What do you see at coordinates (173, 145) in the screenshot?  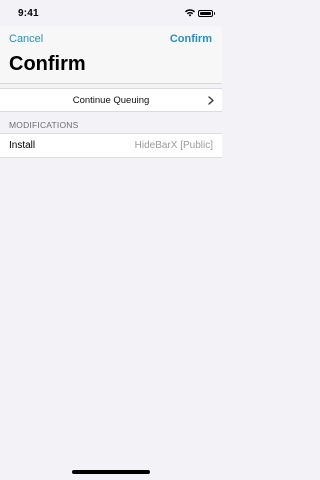 I see `modification-package: HideBarX [Public]` at bounding box center [173, 145].